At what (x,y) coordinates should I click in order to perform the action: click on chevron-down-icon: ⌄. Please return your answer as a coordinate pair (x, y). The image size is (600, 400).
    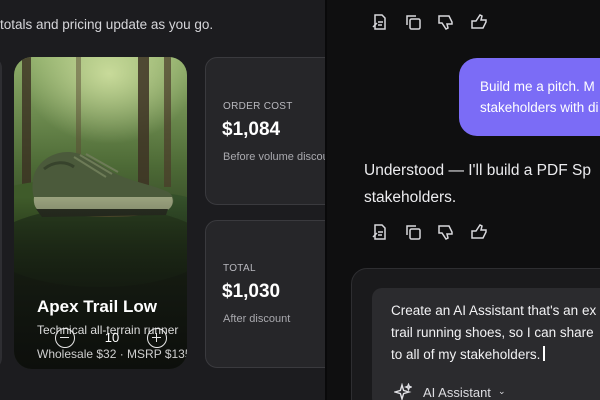
    Looking at the image, I should click on (502, 391).